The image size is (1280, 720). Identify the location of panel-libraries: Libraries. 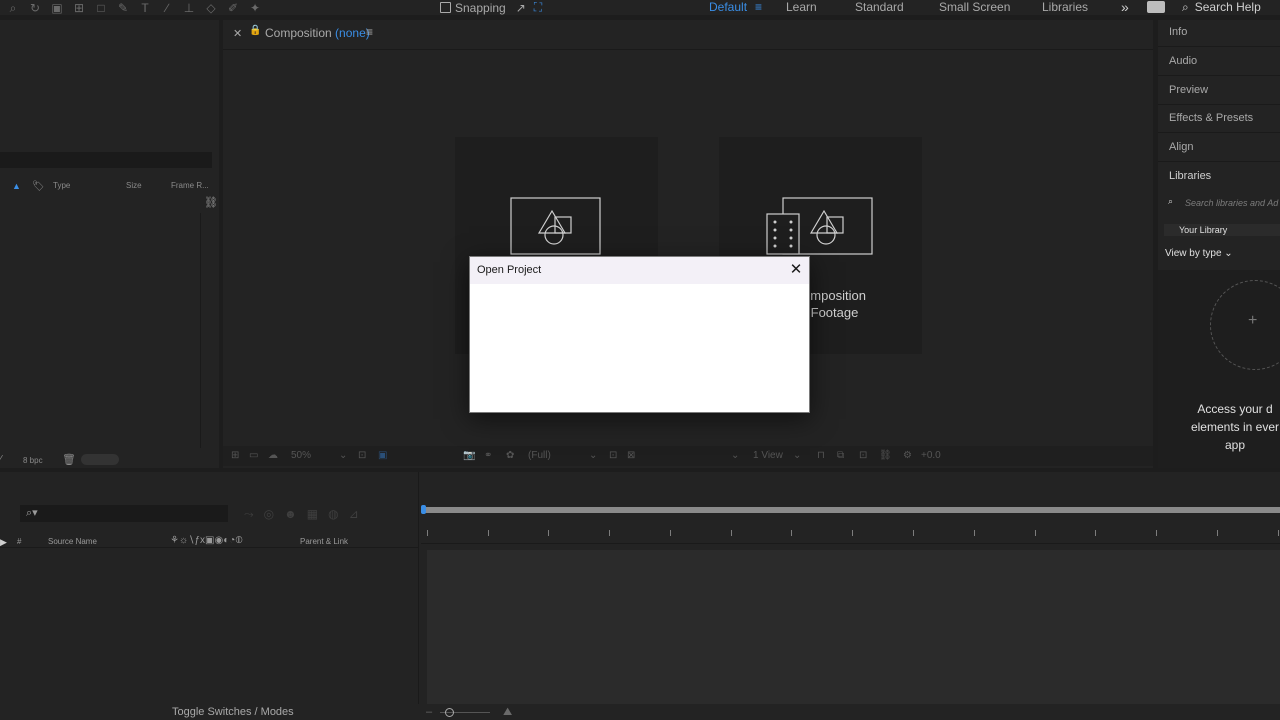
(1190, 176).